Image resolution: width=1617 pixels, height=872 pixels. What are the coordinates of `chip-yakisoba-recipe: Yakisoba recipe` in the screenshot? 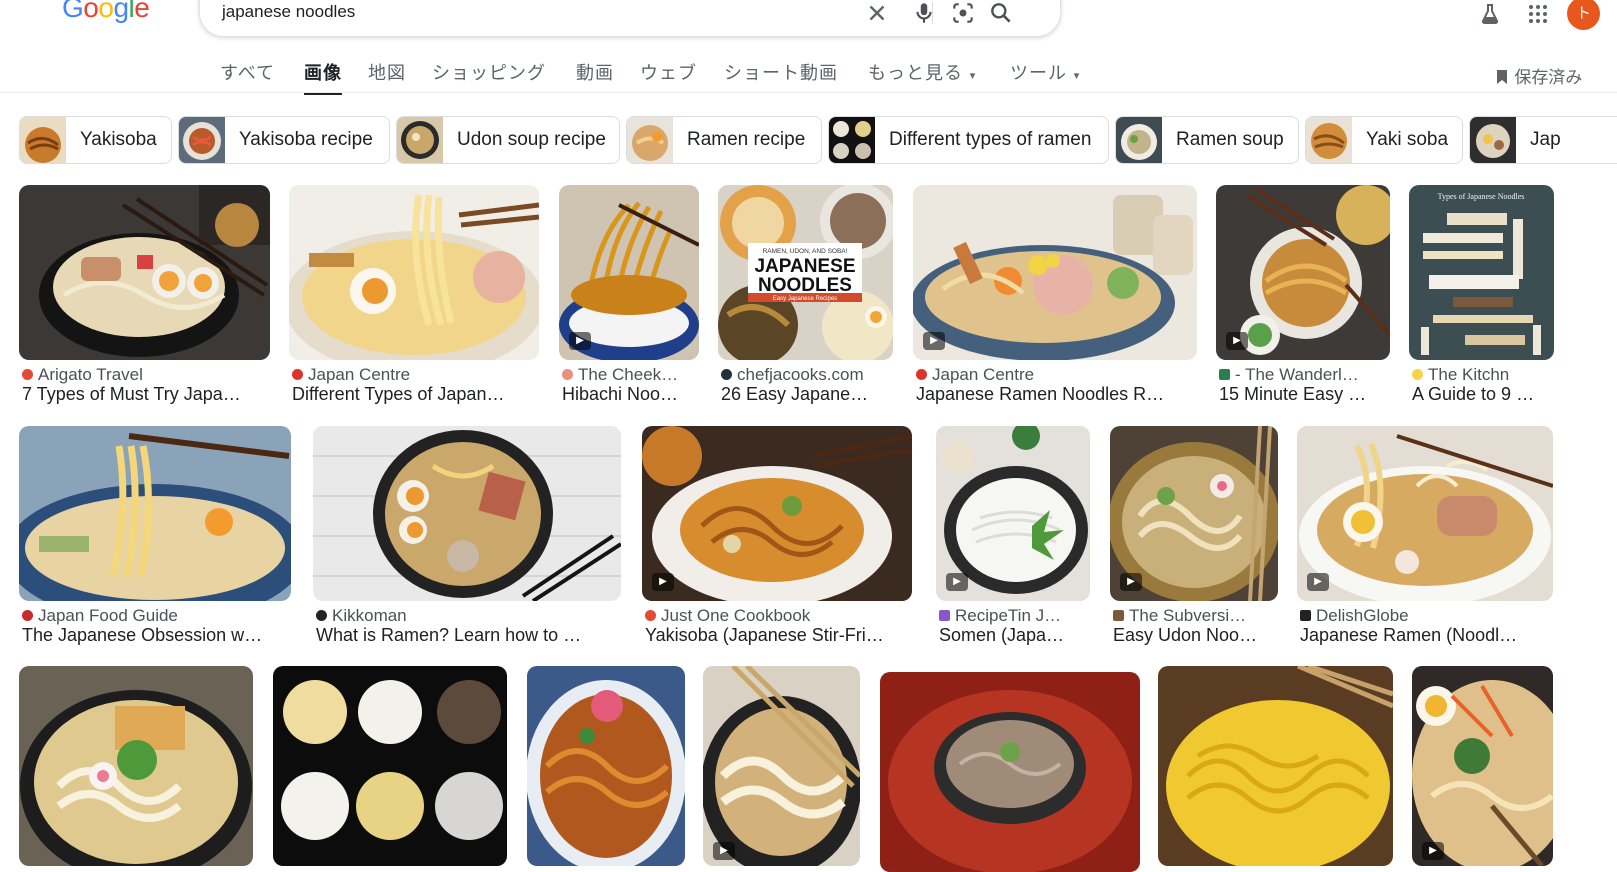 It's located at (284, 140).